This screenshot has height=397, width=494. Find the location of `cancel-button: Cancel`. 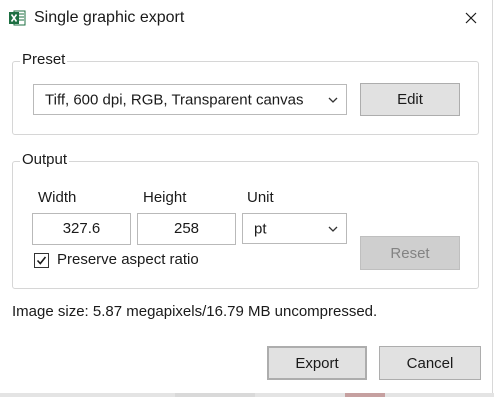

cancel-button: Cancel is located at coordinates (430, 363).